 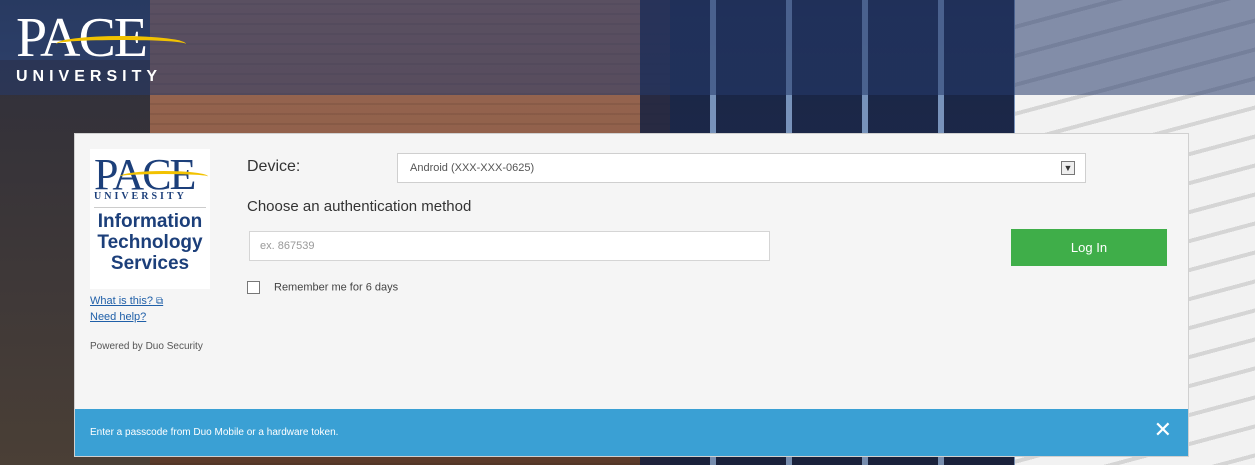 What do you see at coordinates (741, 168) in the screenshot?
I see `device-select: Android (XXX-XXX-0625) ▼` at bounding box center [741, 168].